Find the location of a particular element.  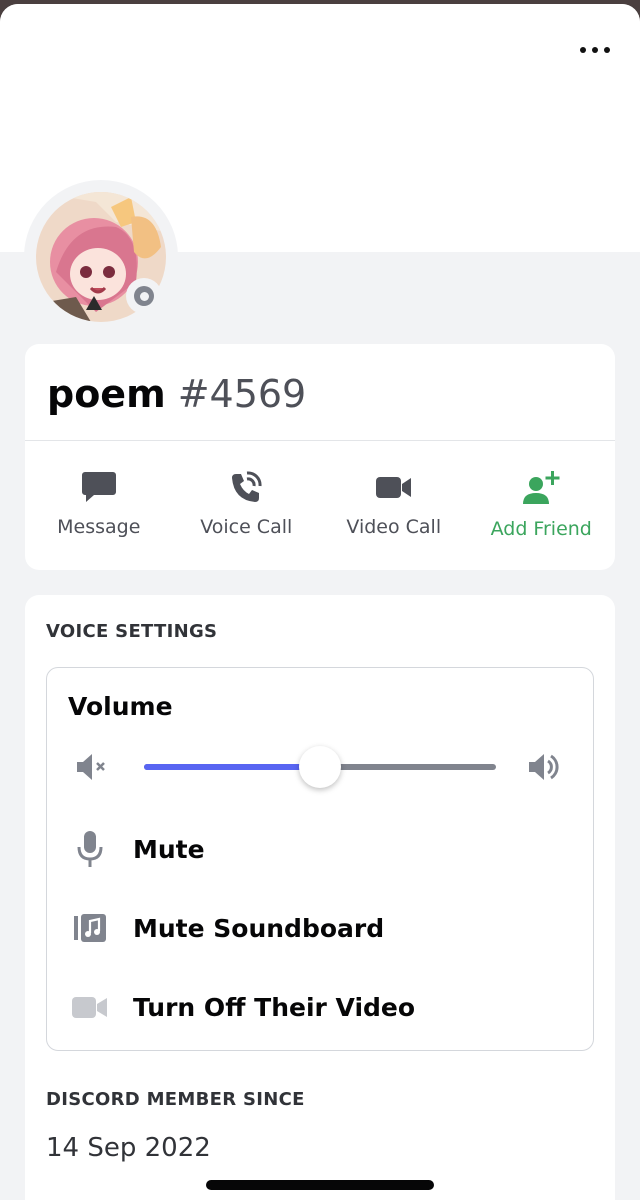

volume-slider-thumb is located at coordinates (320, 767).